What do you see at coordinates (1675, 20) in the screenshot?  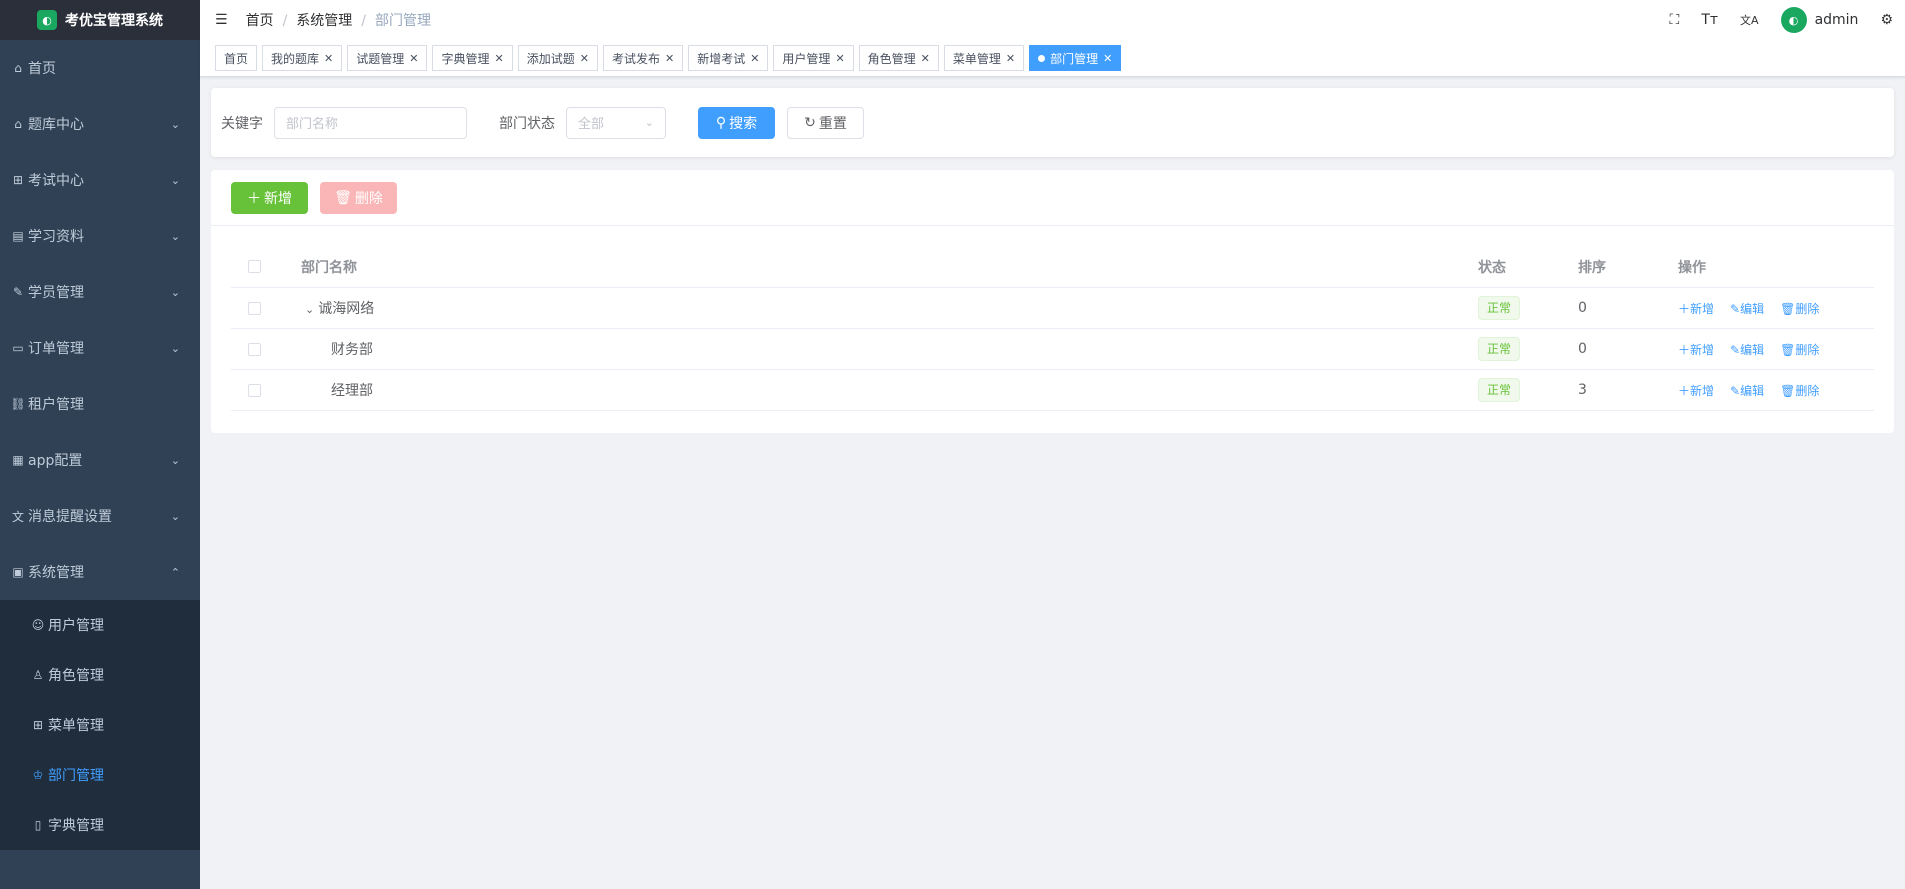 I see `fullscreen-icon: ⛶` at bounding box center [1675, 20].